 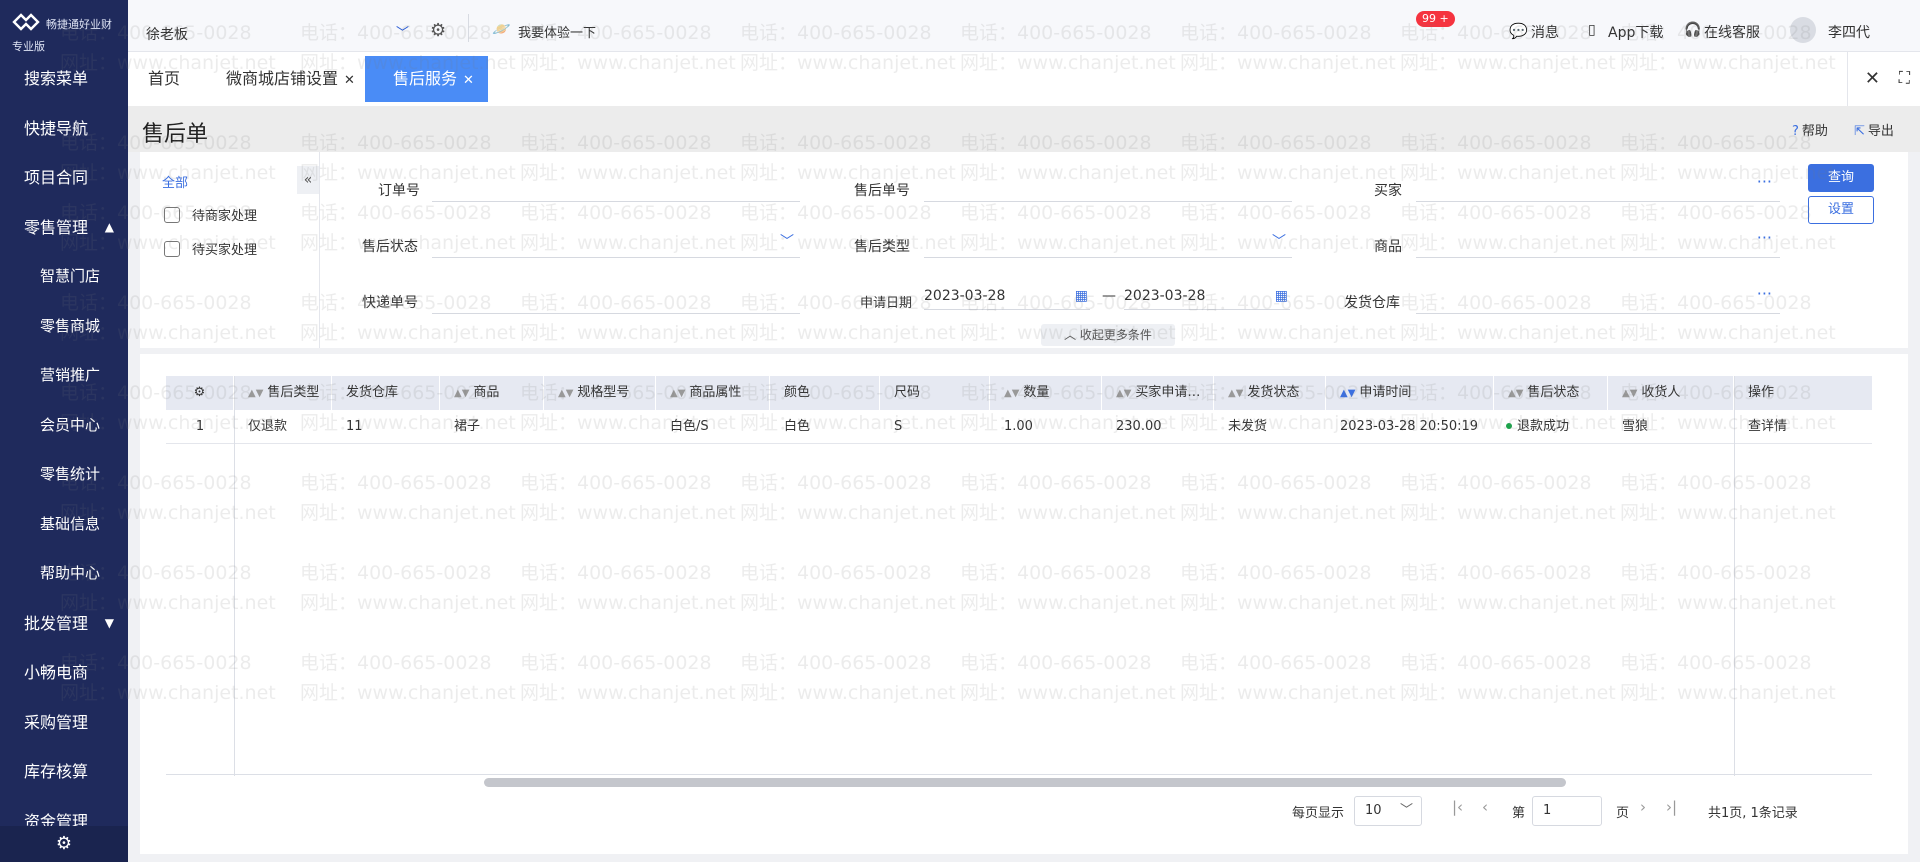 I want to click on close-all-icon: ✕, so click(x=1872, y=78).